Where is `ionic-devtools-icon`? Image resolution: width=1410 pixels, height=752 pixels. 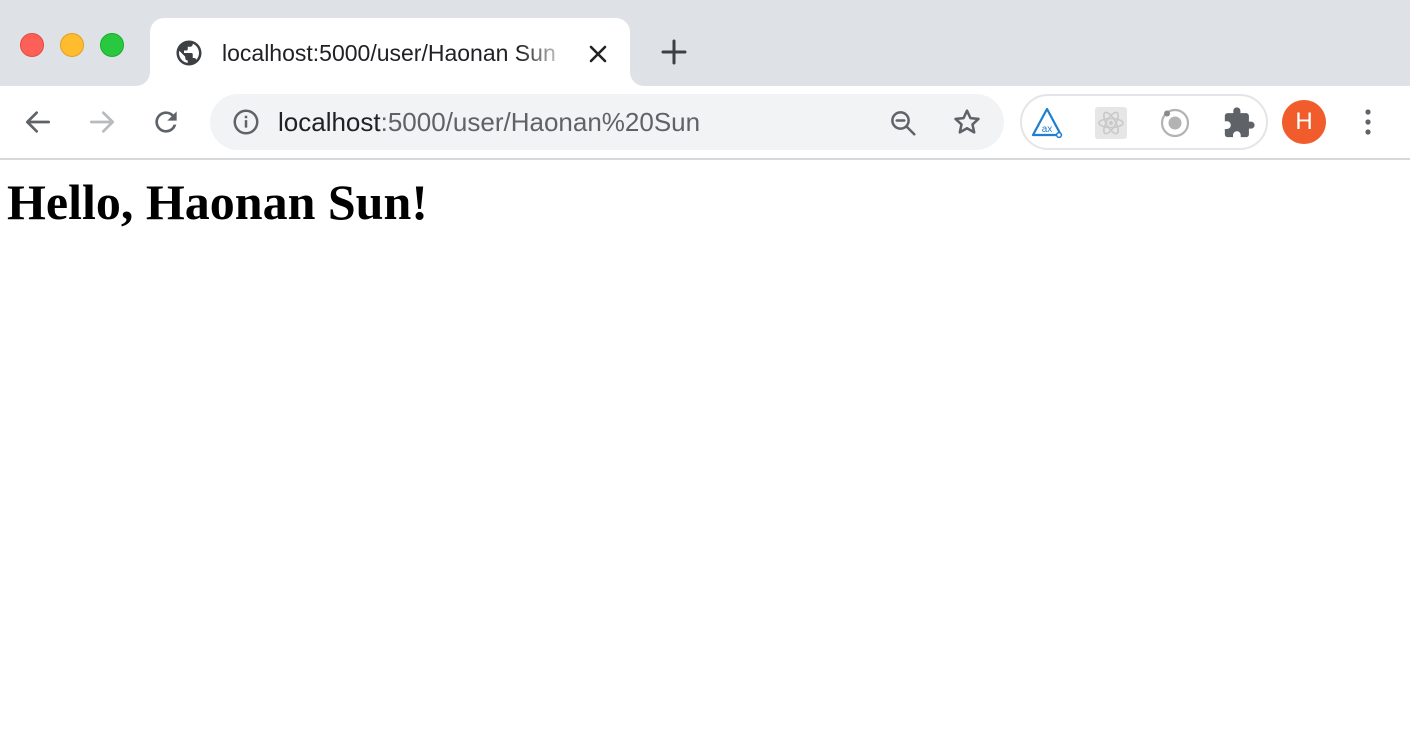
ionic-devtools-icon is located at coordinates (1175, 123).